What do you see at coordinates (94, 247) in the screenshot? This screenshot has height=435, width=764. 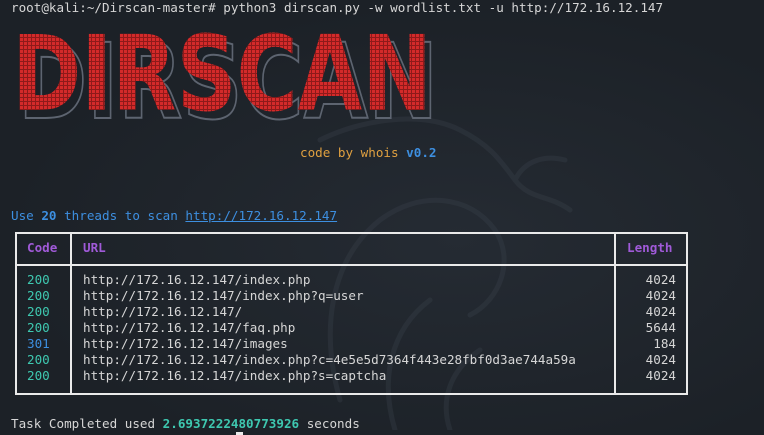 I see `header-url: URL` at bounding box center [94, 247].